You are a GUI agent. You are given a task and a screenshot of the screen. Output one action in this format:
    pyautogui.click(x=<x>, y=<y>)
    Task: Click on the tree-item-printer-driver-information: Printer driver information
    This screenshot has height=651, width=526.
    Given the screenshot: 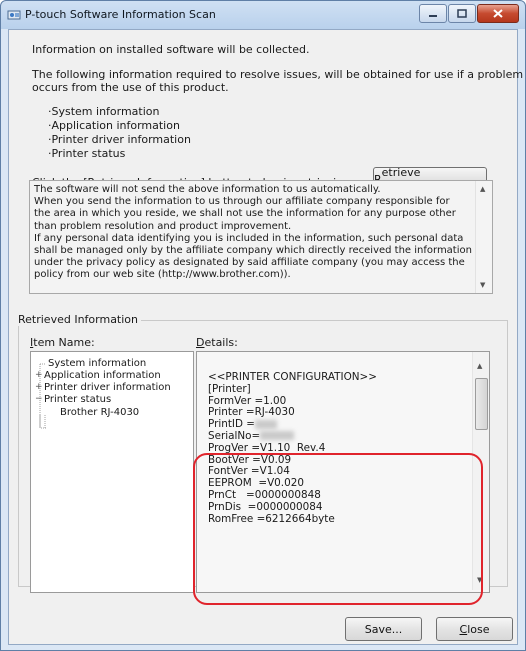 What is the action you would take?
    pyautogui.click(x=107, y=387)
    